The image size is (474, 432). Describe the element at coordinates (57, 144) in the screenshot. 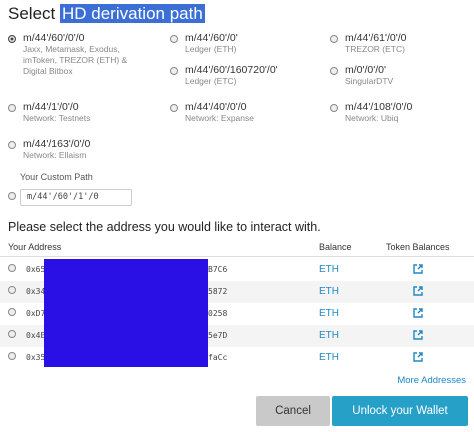

I see `path-value: m/44'/163'/0'/0` at that location.